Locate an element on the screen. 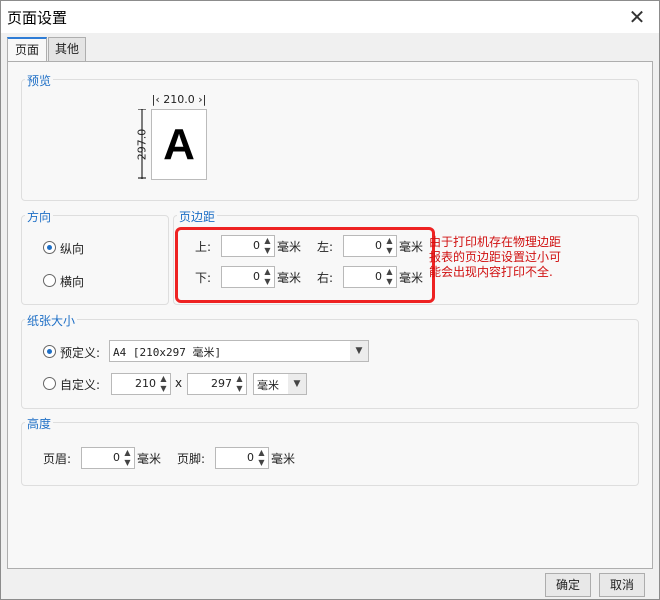 The image size is (660, 600). warning-highlight is located at coordinates (305, 265).